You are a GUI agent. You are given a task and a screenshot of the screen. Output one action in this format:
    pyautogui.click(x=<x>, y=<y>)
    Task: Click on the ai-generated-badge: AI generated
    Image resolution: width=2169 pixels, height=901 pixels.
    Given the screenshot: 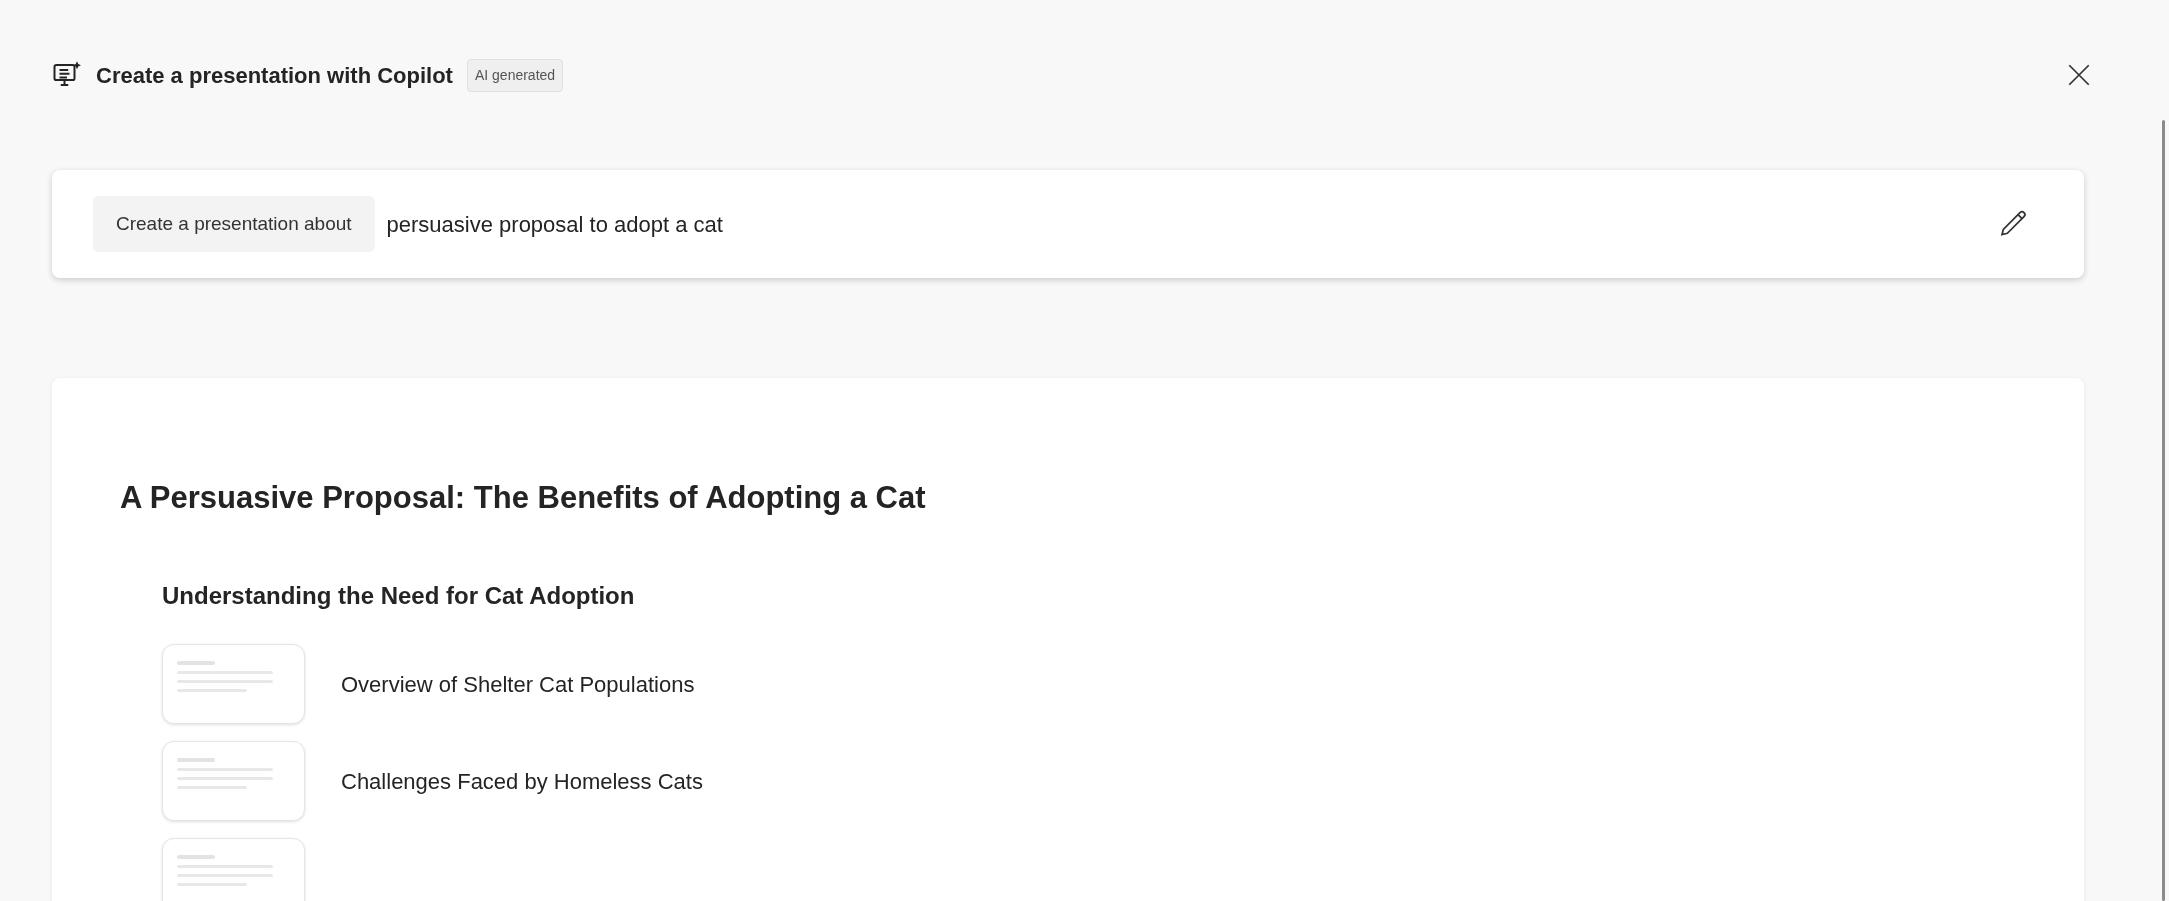 What is the action you would take?
    pyautogui.click(x=515, y=75)
    